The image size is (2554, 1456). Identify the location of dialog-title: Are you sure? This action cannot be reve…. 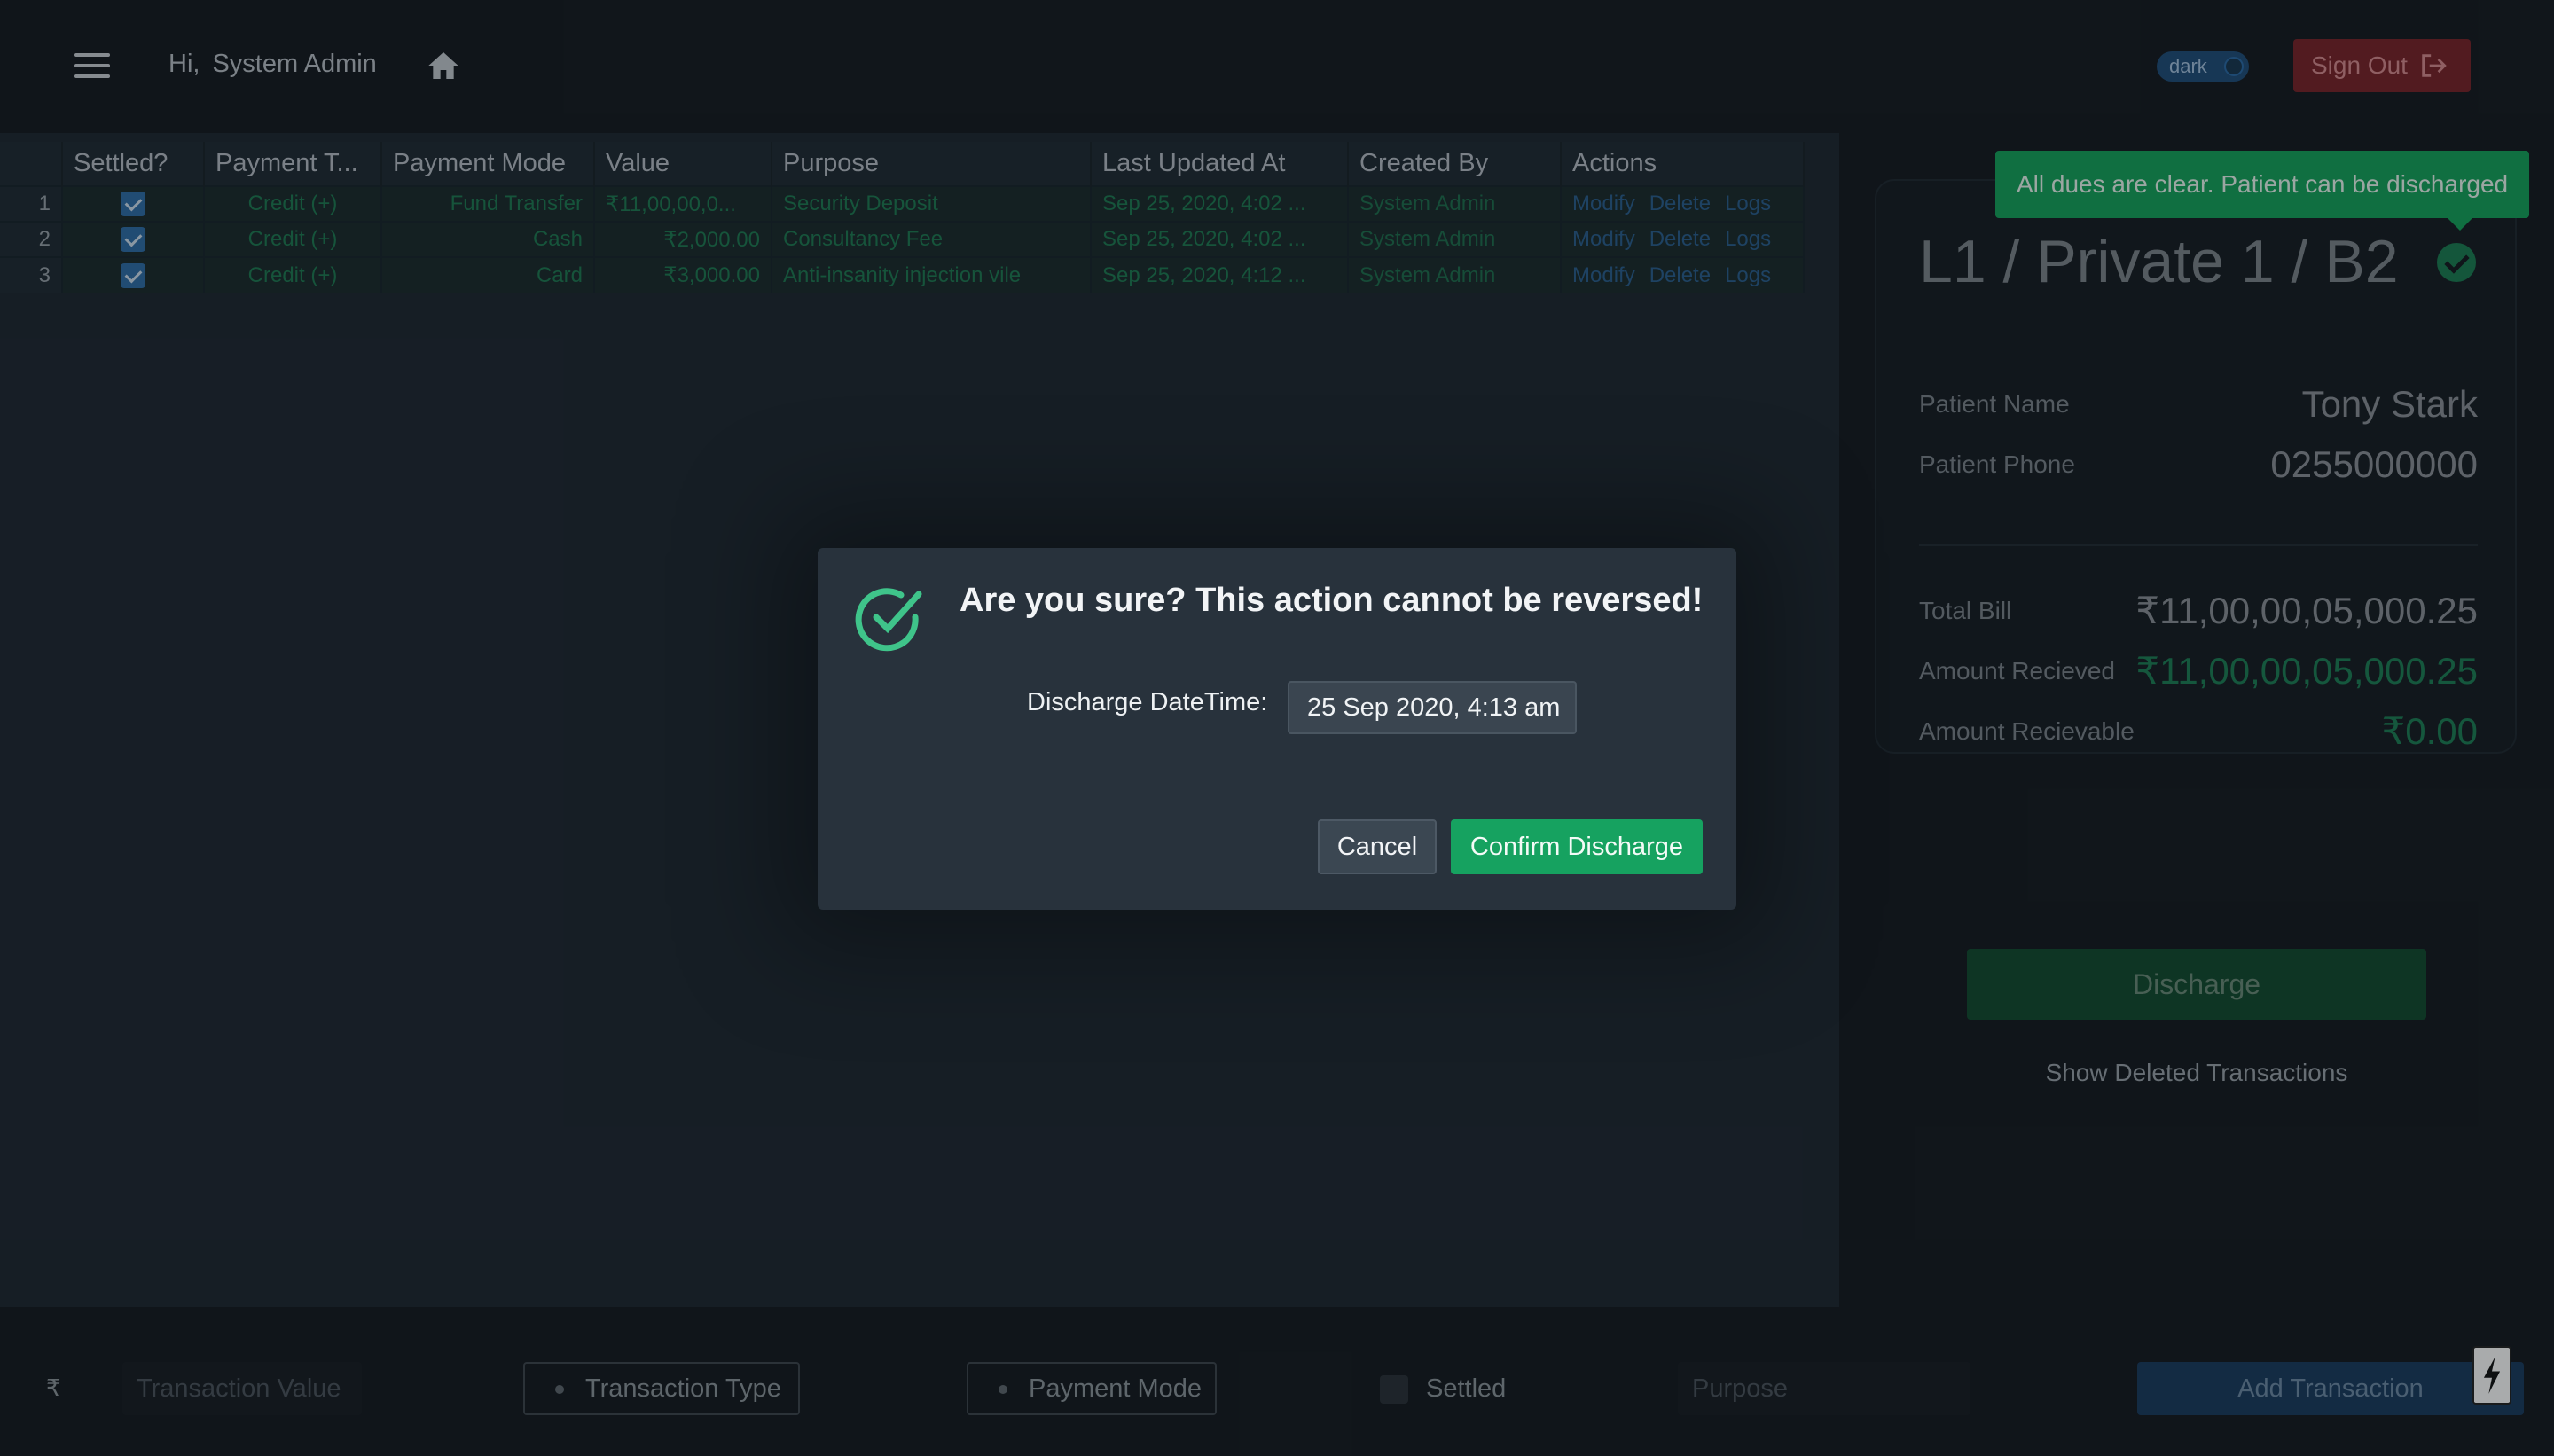
(1332, 600).